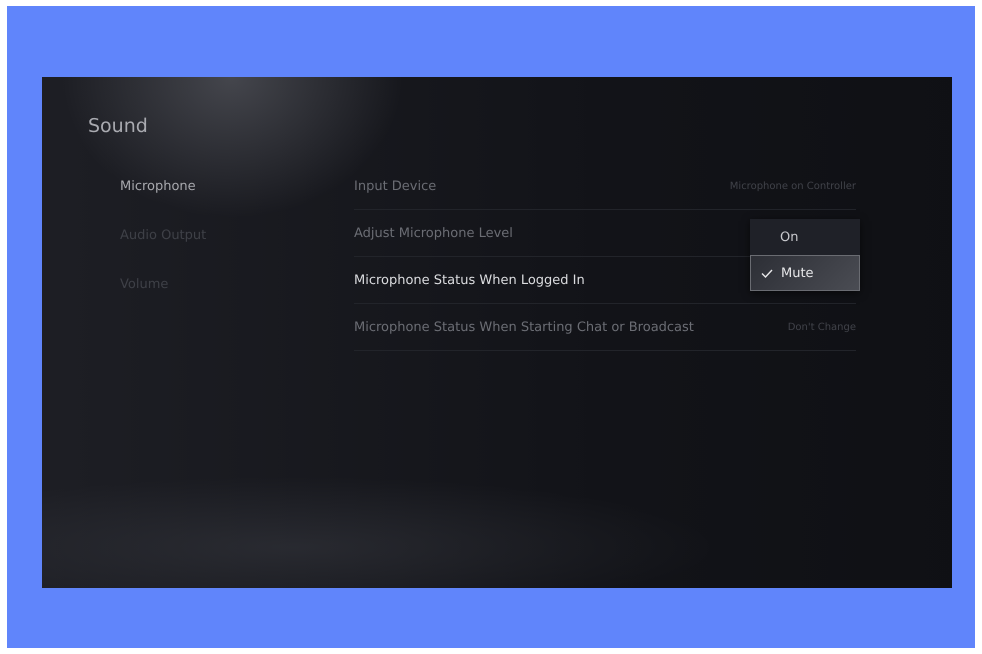 This screenshot has width=982, height=654. Describe the element at coordinates (118, 127) in the screenshot. I see `screen-title: Sound` at that location.